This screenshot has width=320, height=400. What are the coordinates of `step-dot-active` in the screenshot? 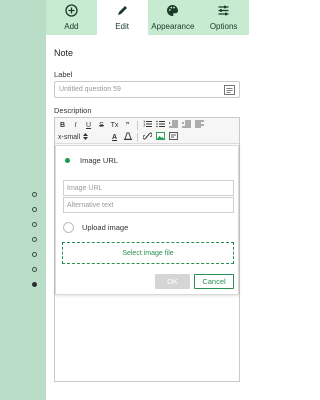 It's located at (34, 284).